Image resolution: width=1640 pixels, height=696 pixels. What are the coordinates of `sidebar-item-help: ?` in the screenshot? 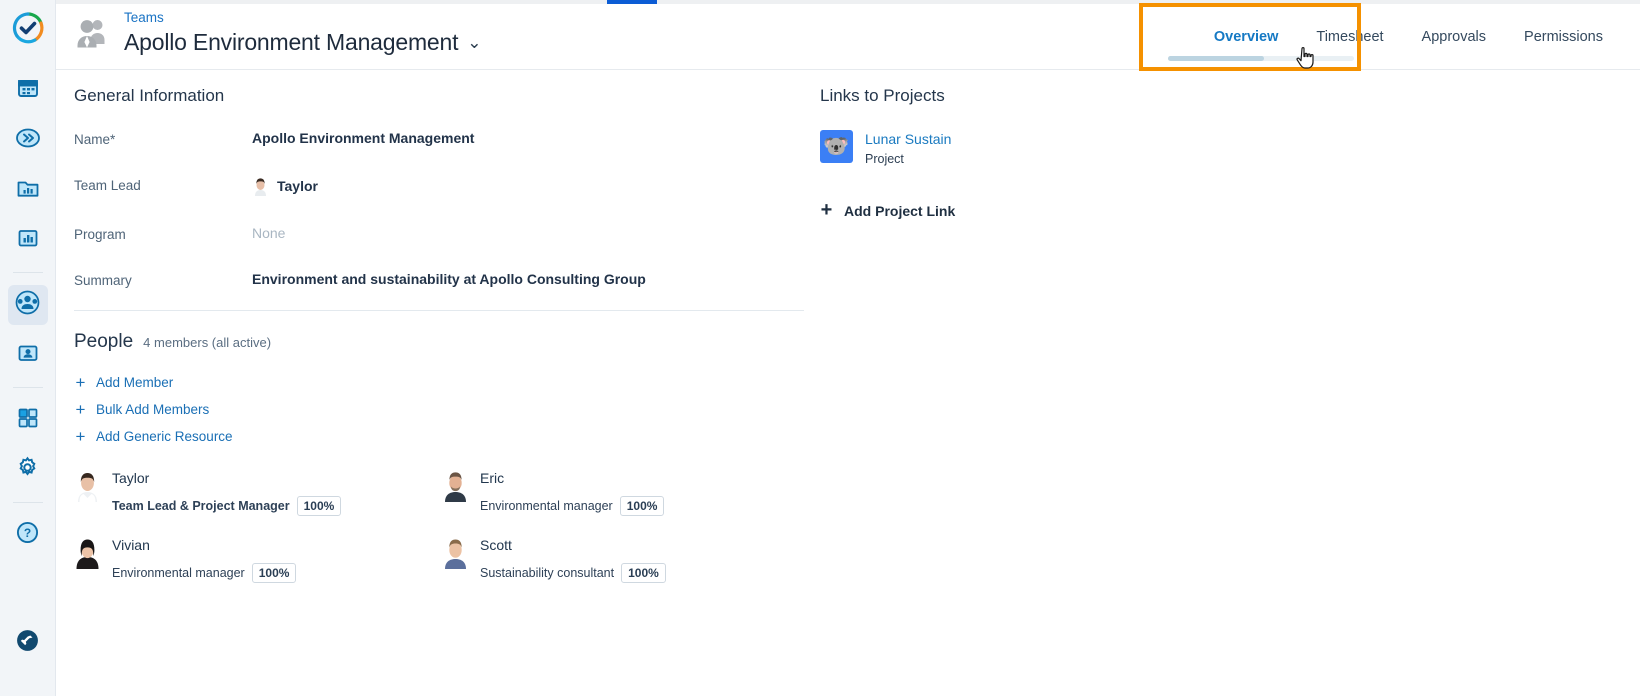 It's located at (28, 535).